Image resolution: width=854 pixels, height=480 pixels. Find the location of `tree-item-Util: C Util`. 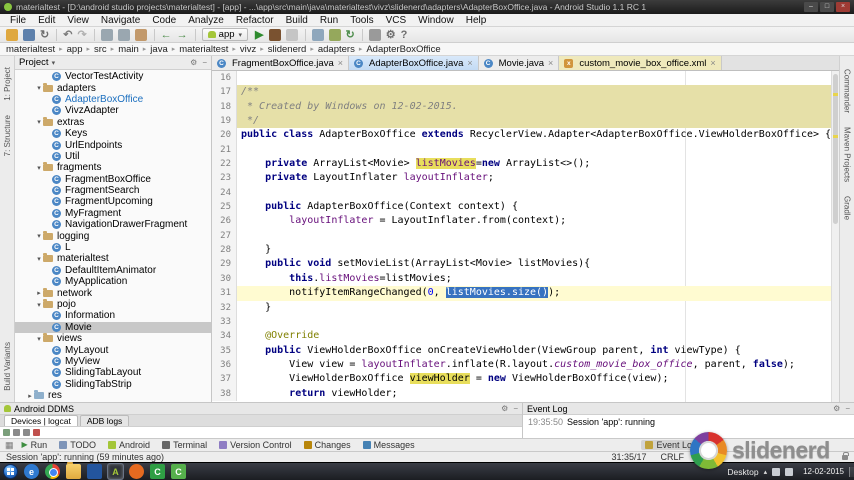

tree-item-Util: C Util is located at coordinates (113, 156).